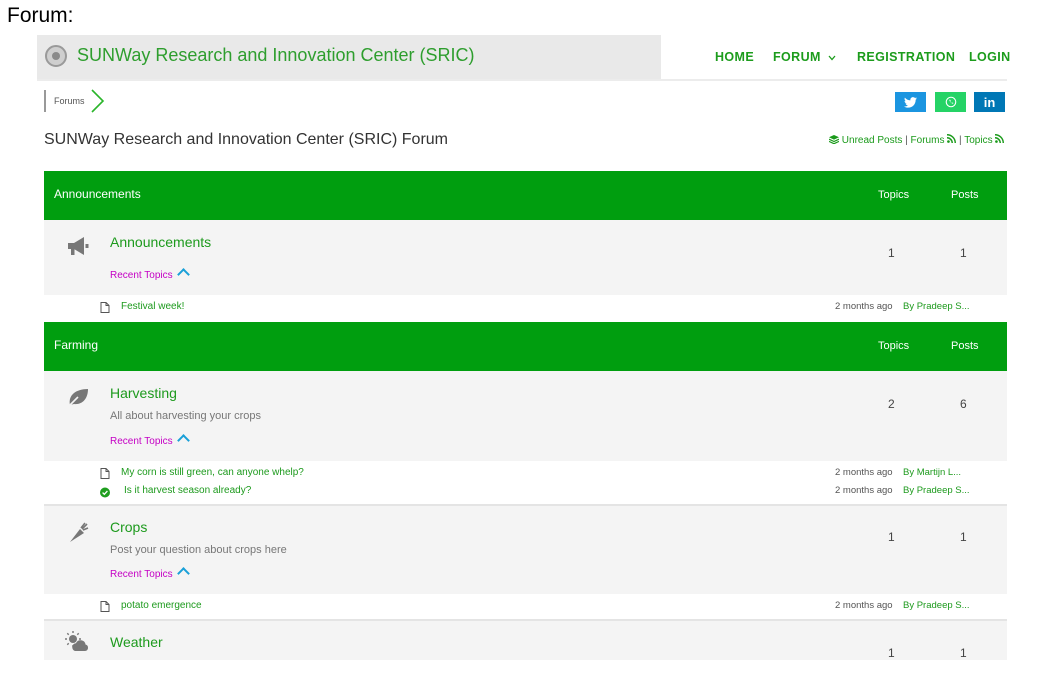 The width and height of the screenshot is (1050, 675). What do you see at coordinates (198, 550) in the screenshot?
I see `forum-description: Post your question about crops here` at bounding box center [198, 550].